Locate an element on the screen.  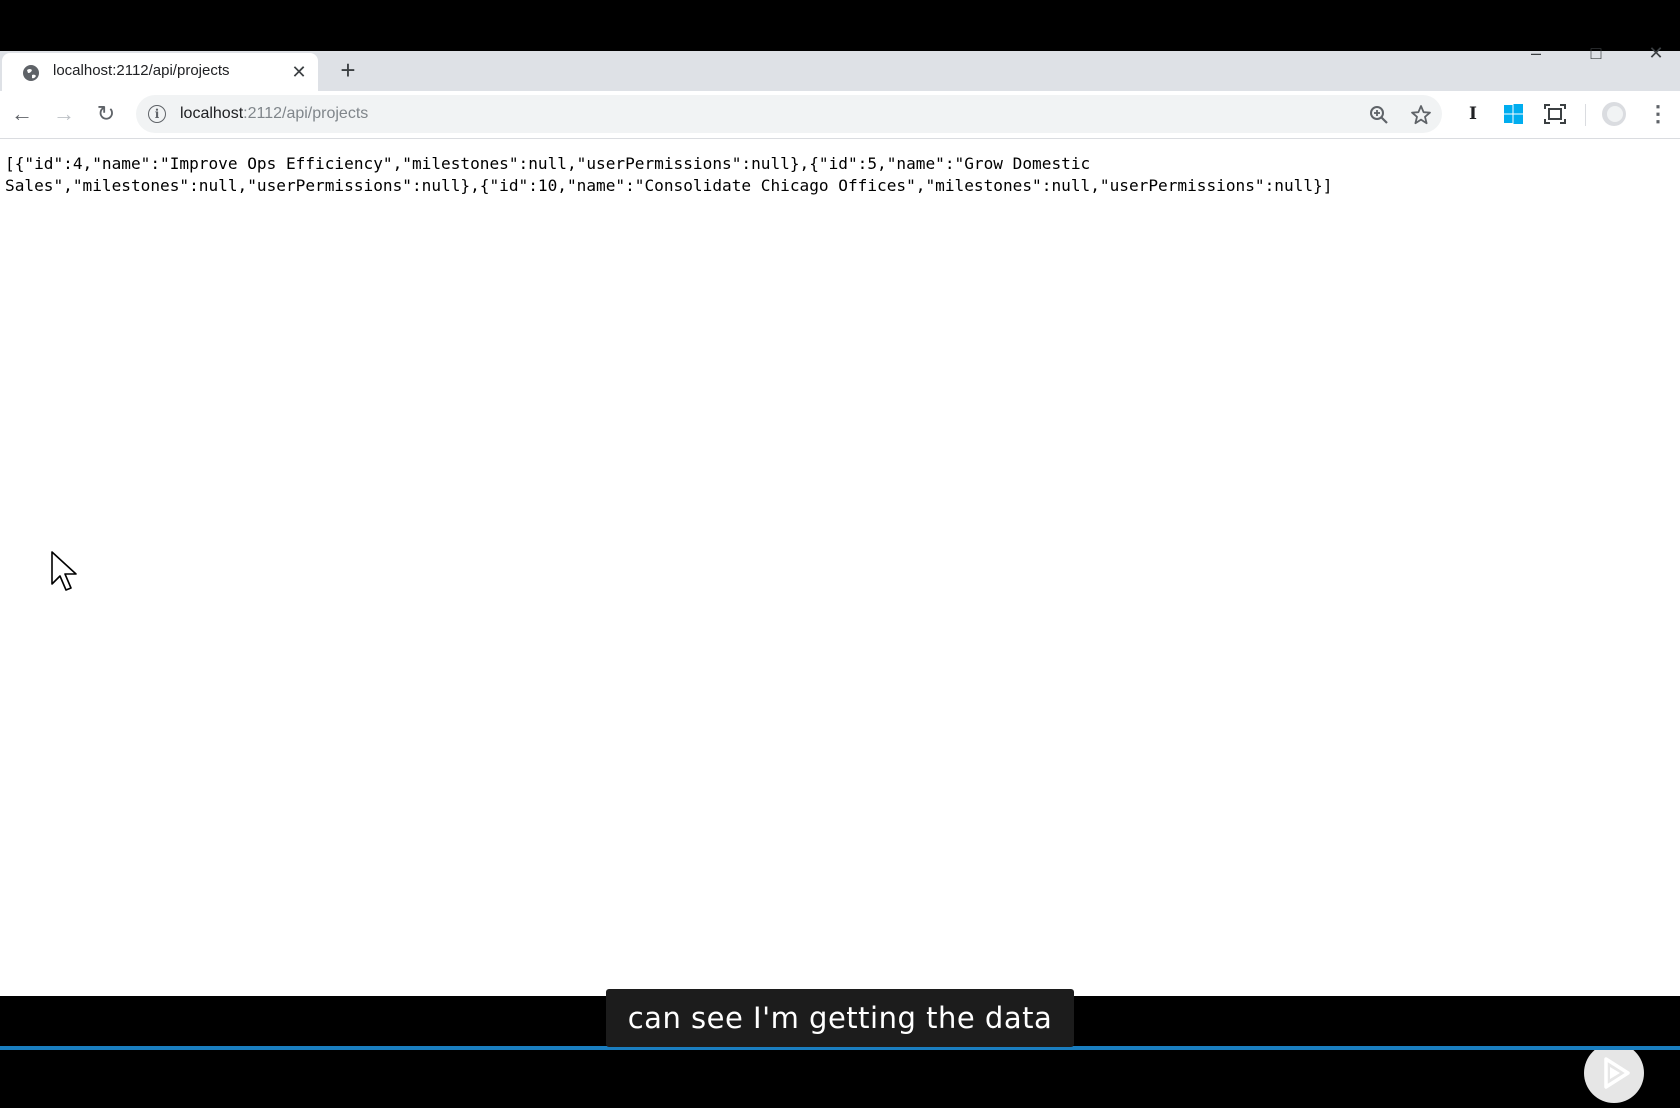
window-close-button: ✕ is located at coordinates (1656, 53).